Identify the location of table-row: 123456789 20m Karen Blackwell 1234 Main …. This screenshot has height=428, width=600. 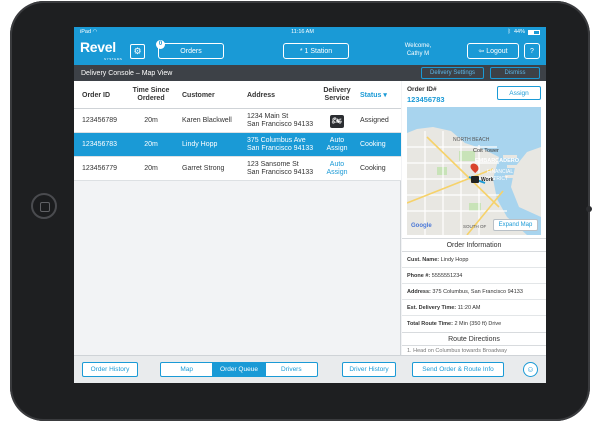
(237, 121).